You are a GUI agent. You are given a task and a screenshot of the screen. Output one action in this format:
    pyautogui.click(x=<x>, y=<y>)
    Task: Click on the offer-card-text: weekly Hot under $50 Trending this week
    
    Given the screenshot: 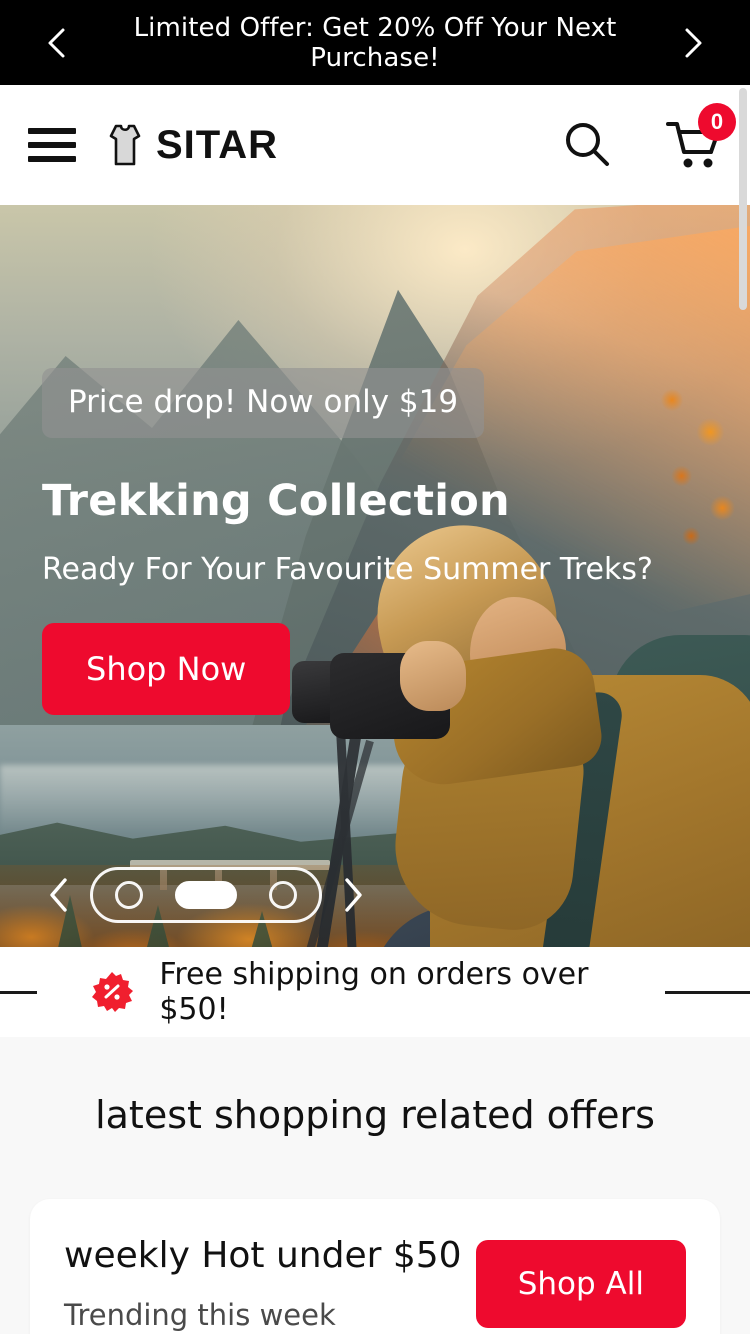 What is the action you would take?
    pyautogui.click(x=263, y=1283)
    